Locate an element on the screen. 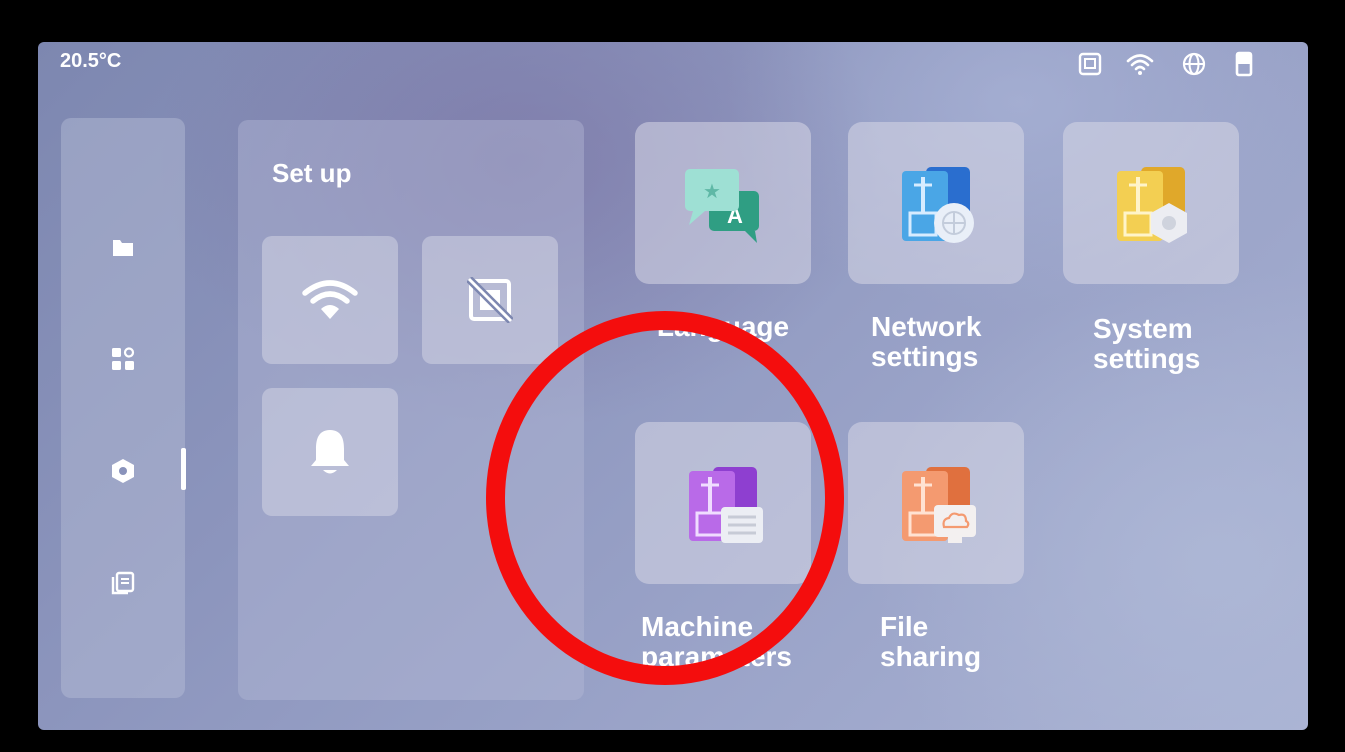 The image size is (1345, 752). setup-title: Set up is located at coordinates (312, 173).